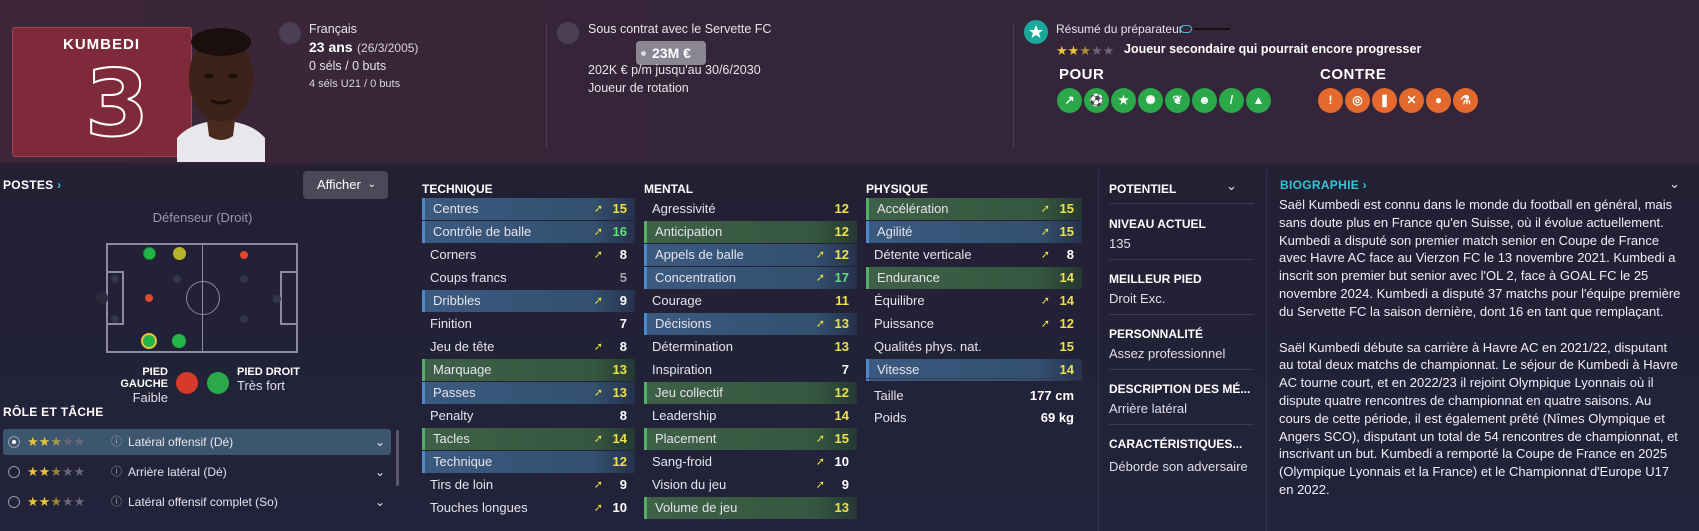  What do you see at coordinates (750, 209) in the screenshot?
I see `attribute-row: Agressivité 12` at bounding box center [750, 209].